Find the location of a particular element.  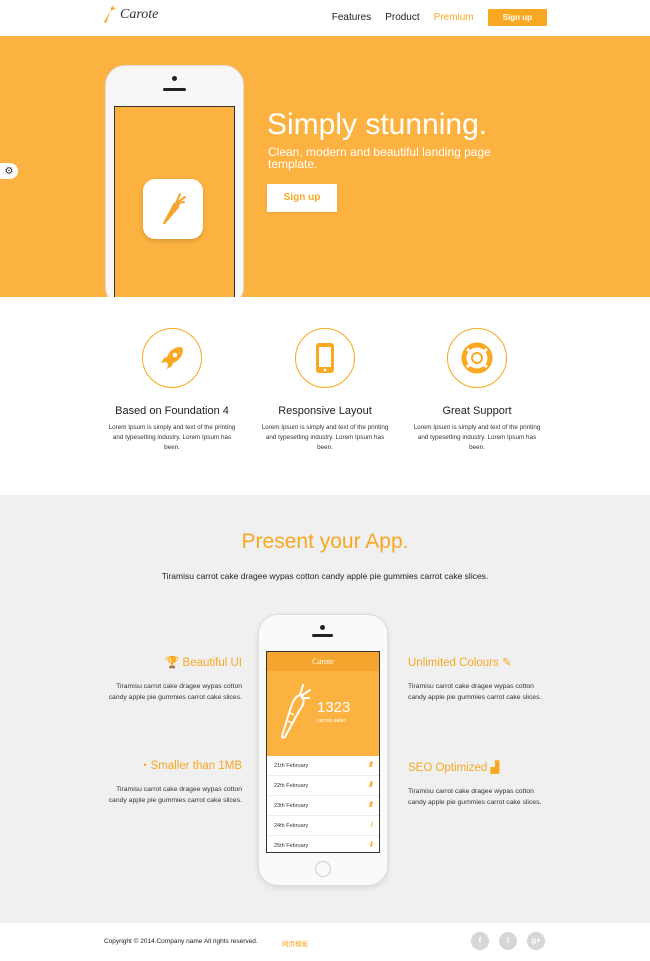

app-icon is located at coordinates (173, 209).